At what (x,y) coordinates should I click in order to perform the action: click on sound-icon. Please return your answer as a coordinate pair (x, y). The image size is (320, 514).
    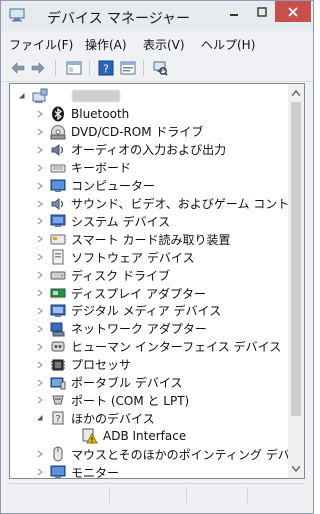
    Looking at the image, I should click on (58, 204).